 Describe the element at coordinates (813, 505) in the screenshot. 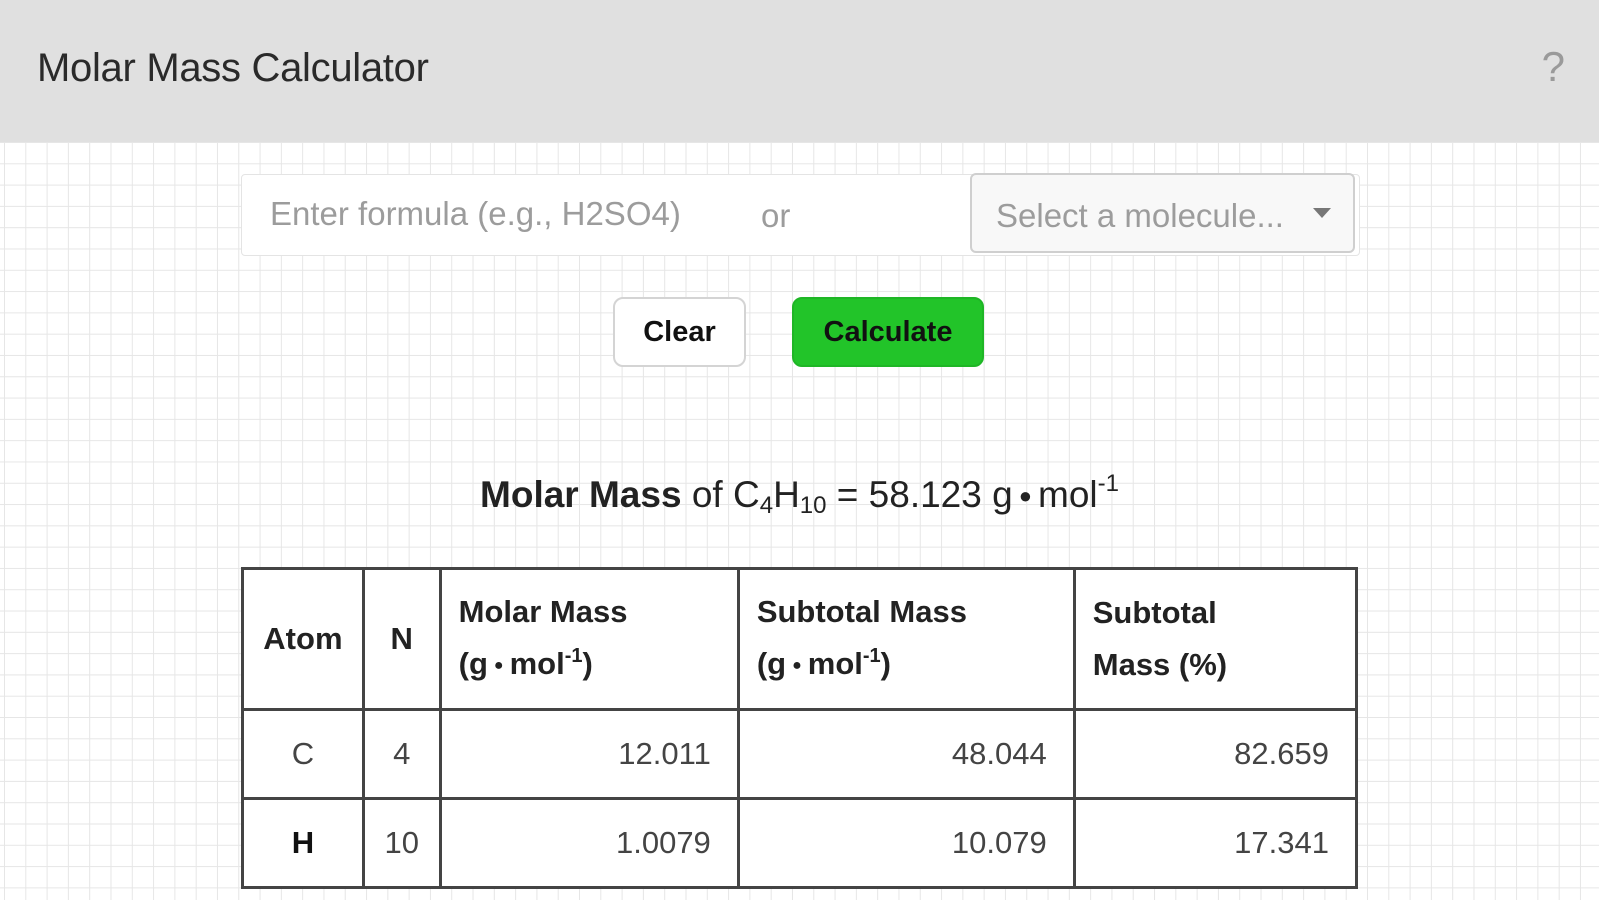

I see `formula-count: 10` at that location.